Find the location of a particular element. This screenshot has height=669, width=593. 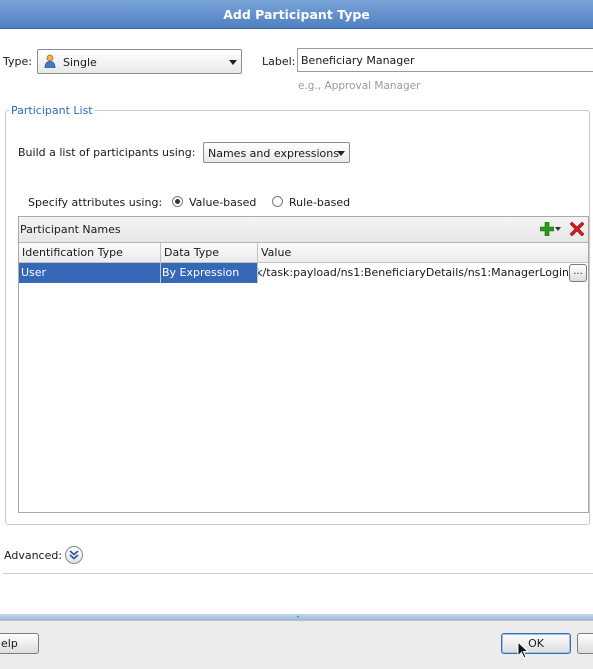

cell-data-type: By Expression is located at coordinates (209, 273).